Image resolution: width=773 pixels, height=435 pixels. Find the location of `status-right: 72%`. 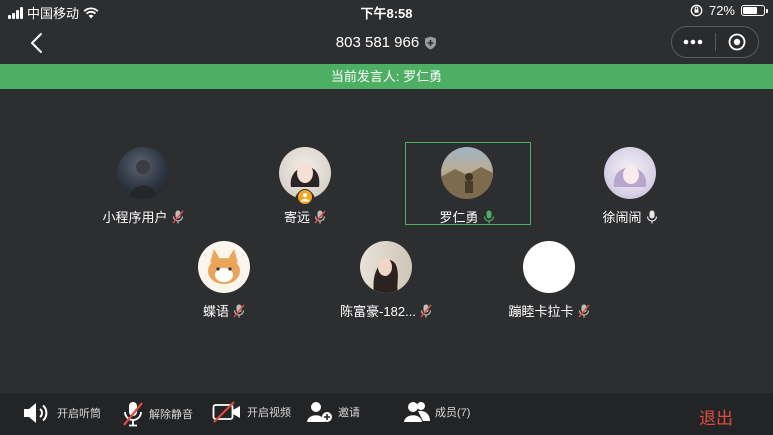

status-right: 72% is located at coordinates (729, 10).